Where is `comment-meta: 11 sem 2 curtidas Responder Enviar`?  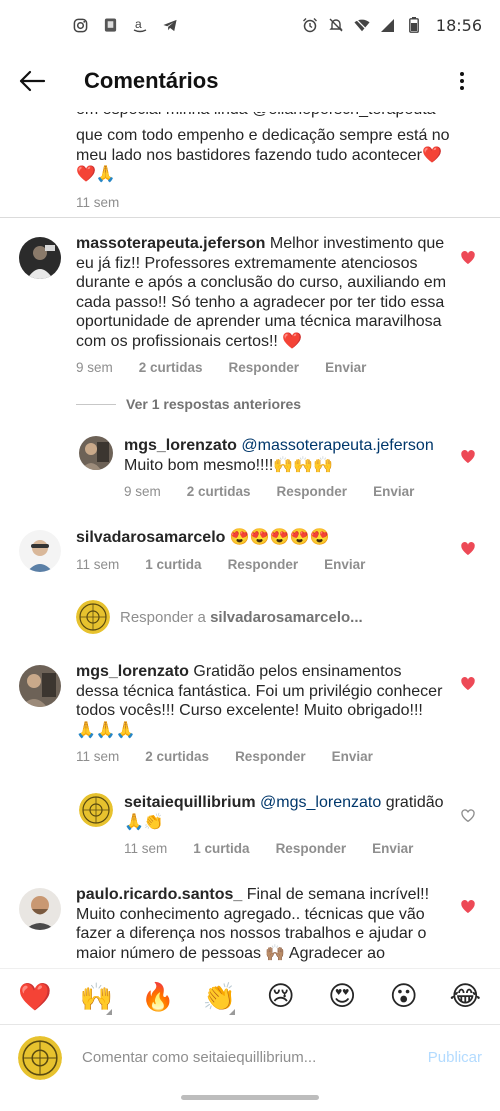 comment-meta: 11 sem 2 curtidas Responder Enviar is located at coordinates (261, 756).